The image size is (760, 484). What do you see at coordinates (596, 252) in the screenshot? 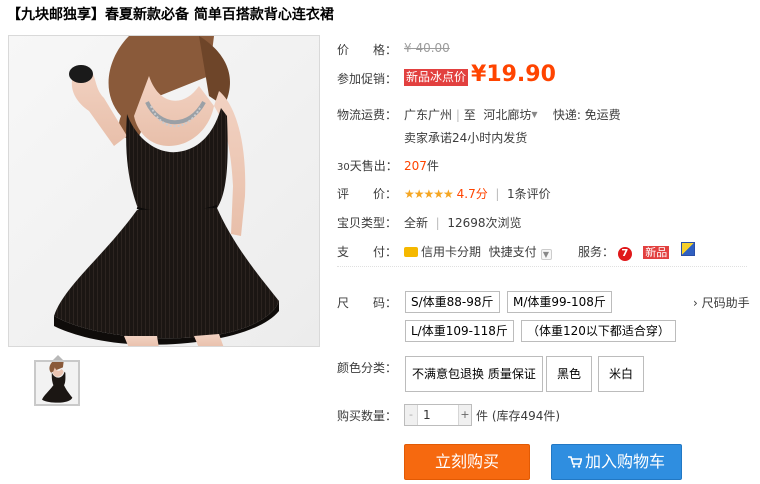
I see `service-label: 服务：` at bounding box center [596, 252].